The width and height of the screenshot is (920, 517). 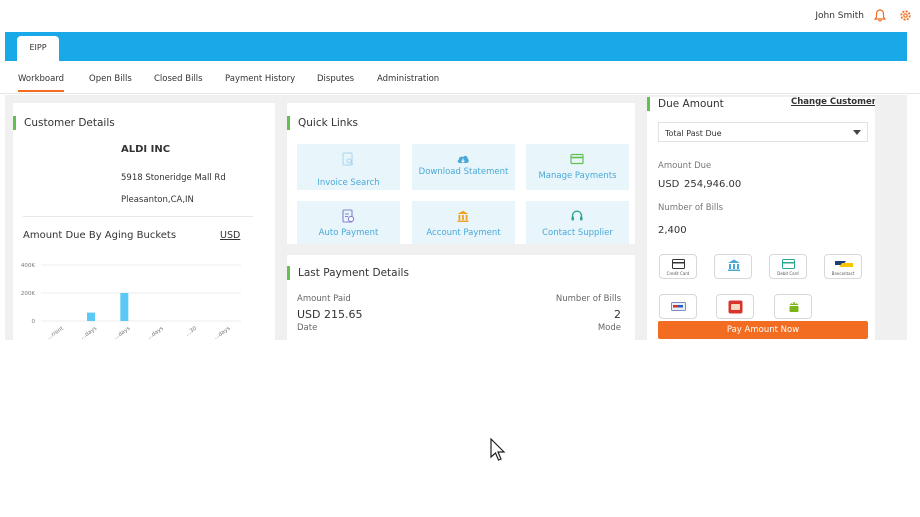 I want to click on paid-bills-value: 2, so click(x=617, y=314).